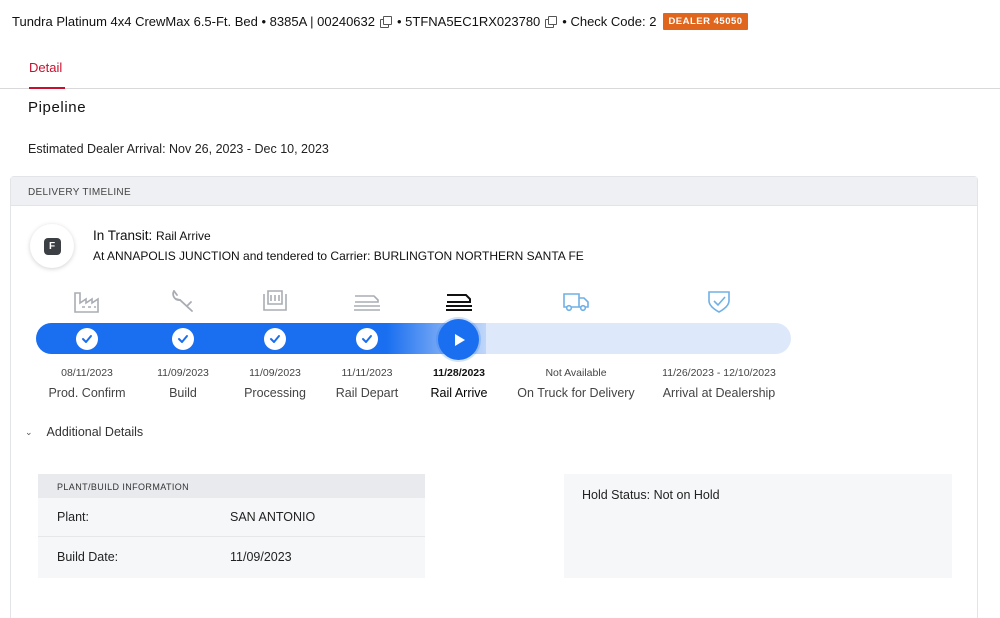 The width and height of the screenshot is (1000, 618). What do you see at coordinates (45, 67) in the screenshot?
I see `tab-detail: Detail` at bounding box center [45, 67].